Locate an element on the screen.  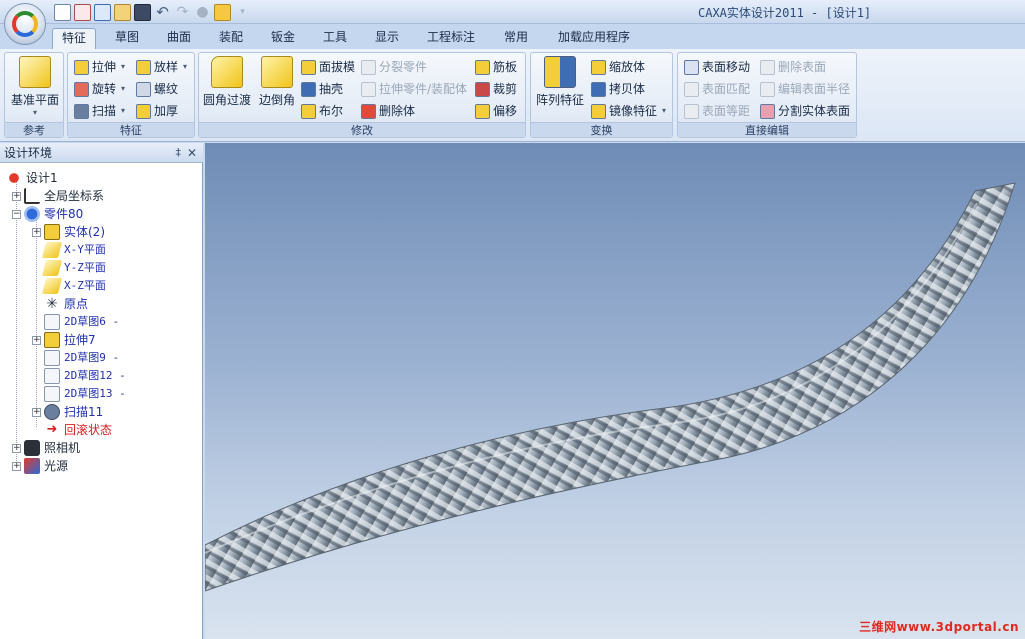
fillet-button: 圆角过渡 is located at coordinates (227, 82).